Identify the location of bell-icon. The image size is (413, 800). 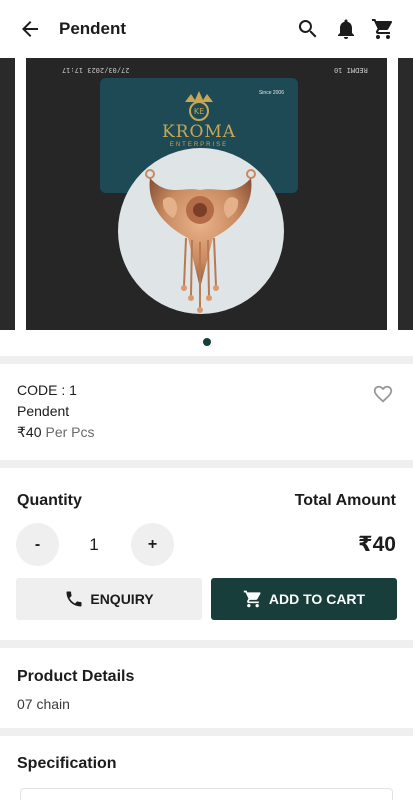
(346, 29).